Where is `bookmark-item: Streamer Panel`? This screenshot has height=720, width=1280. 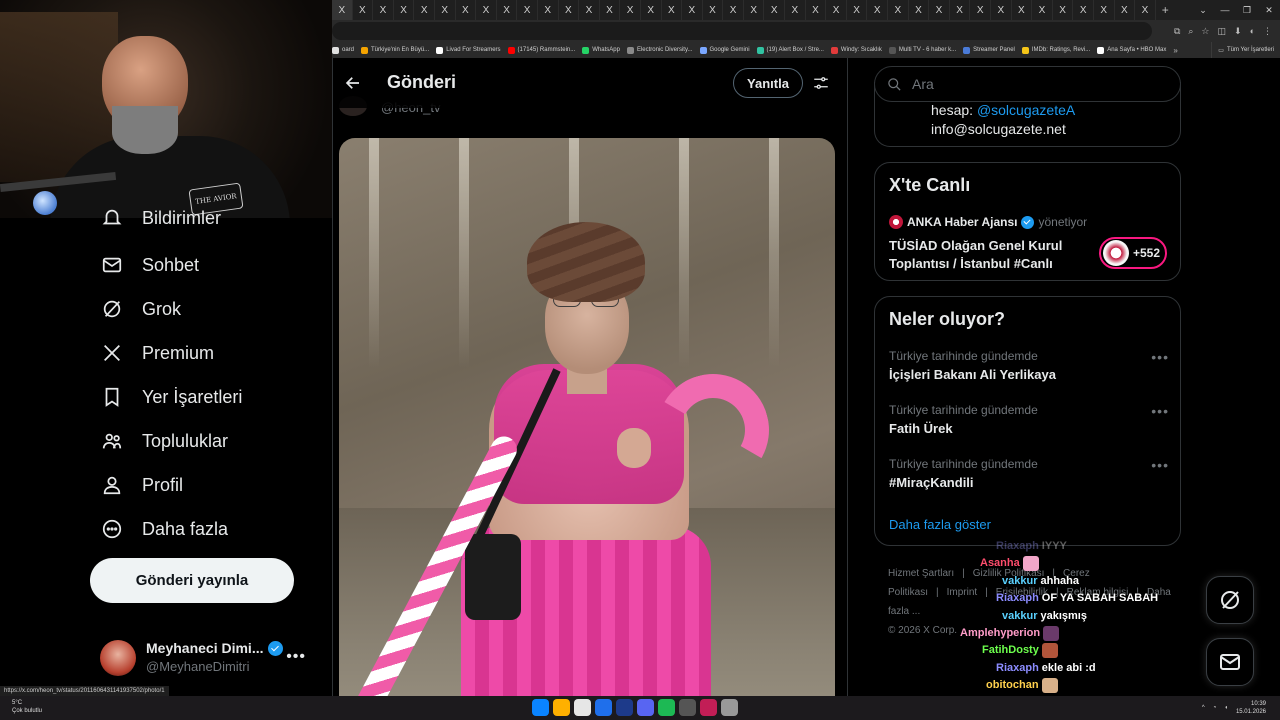
bookmark-item: Streamer Panel is located at coordinates (989, 50).